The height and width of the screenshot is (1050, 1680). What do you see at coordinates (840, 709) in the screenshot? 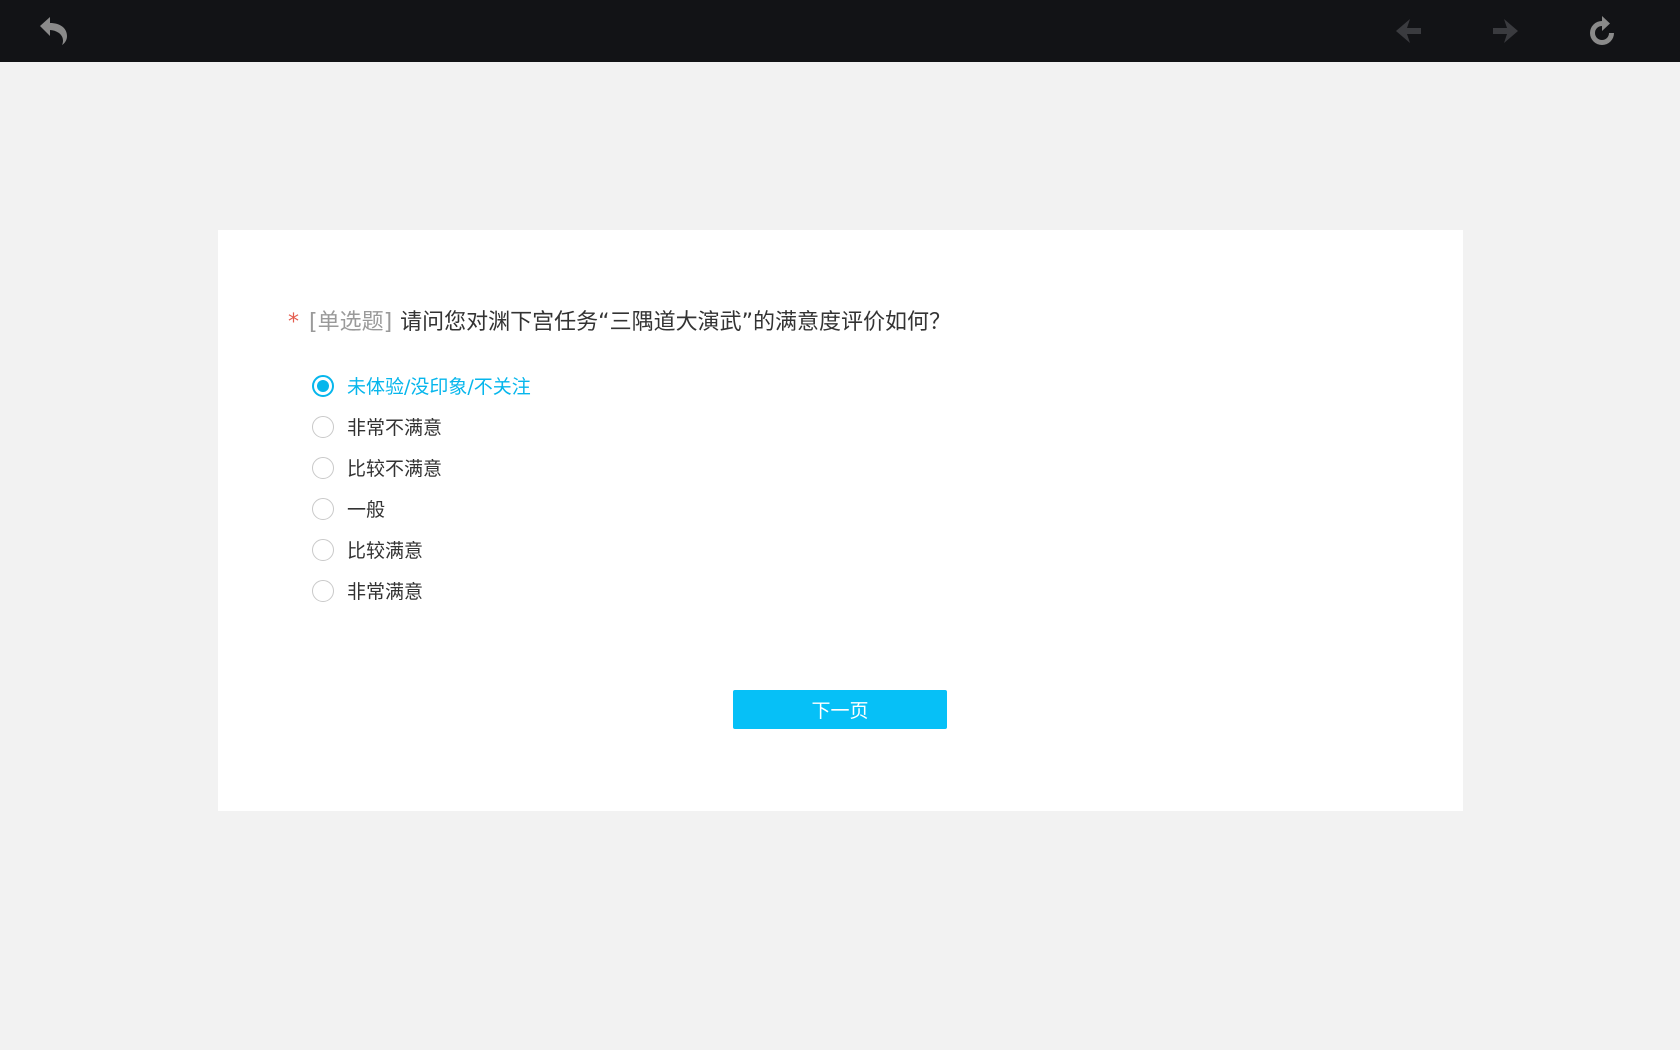
I see `next-page-button: 下一页` at bounding box center [840, 709].